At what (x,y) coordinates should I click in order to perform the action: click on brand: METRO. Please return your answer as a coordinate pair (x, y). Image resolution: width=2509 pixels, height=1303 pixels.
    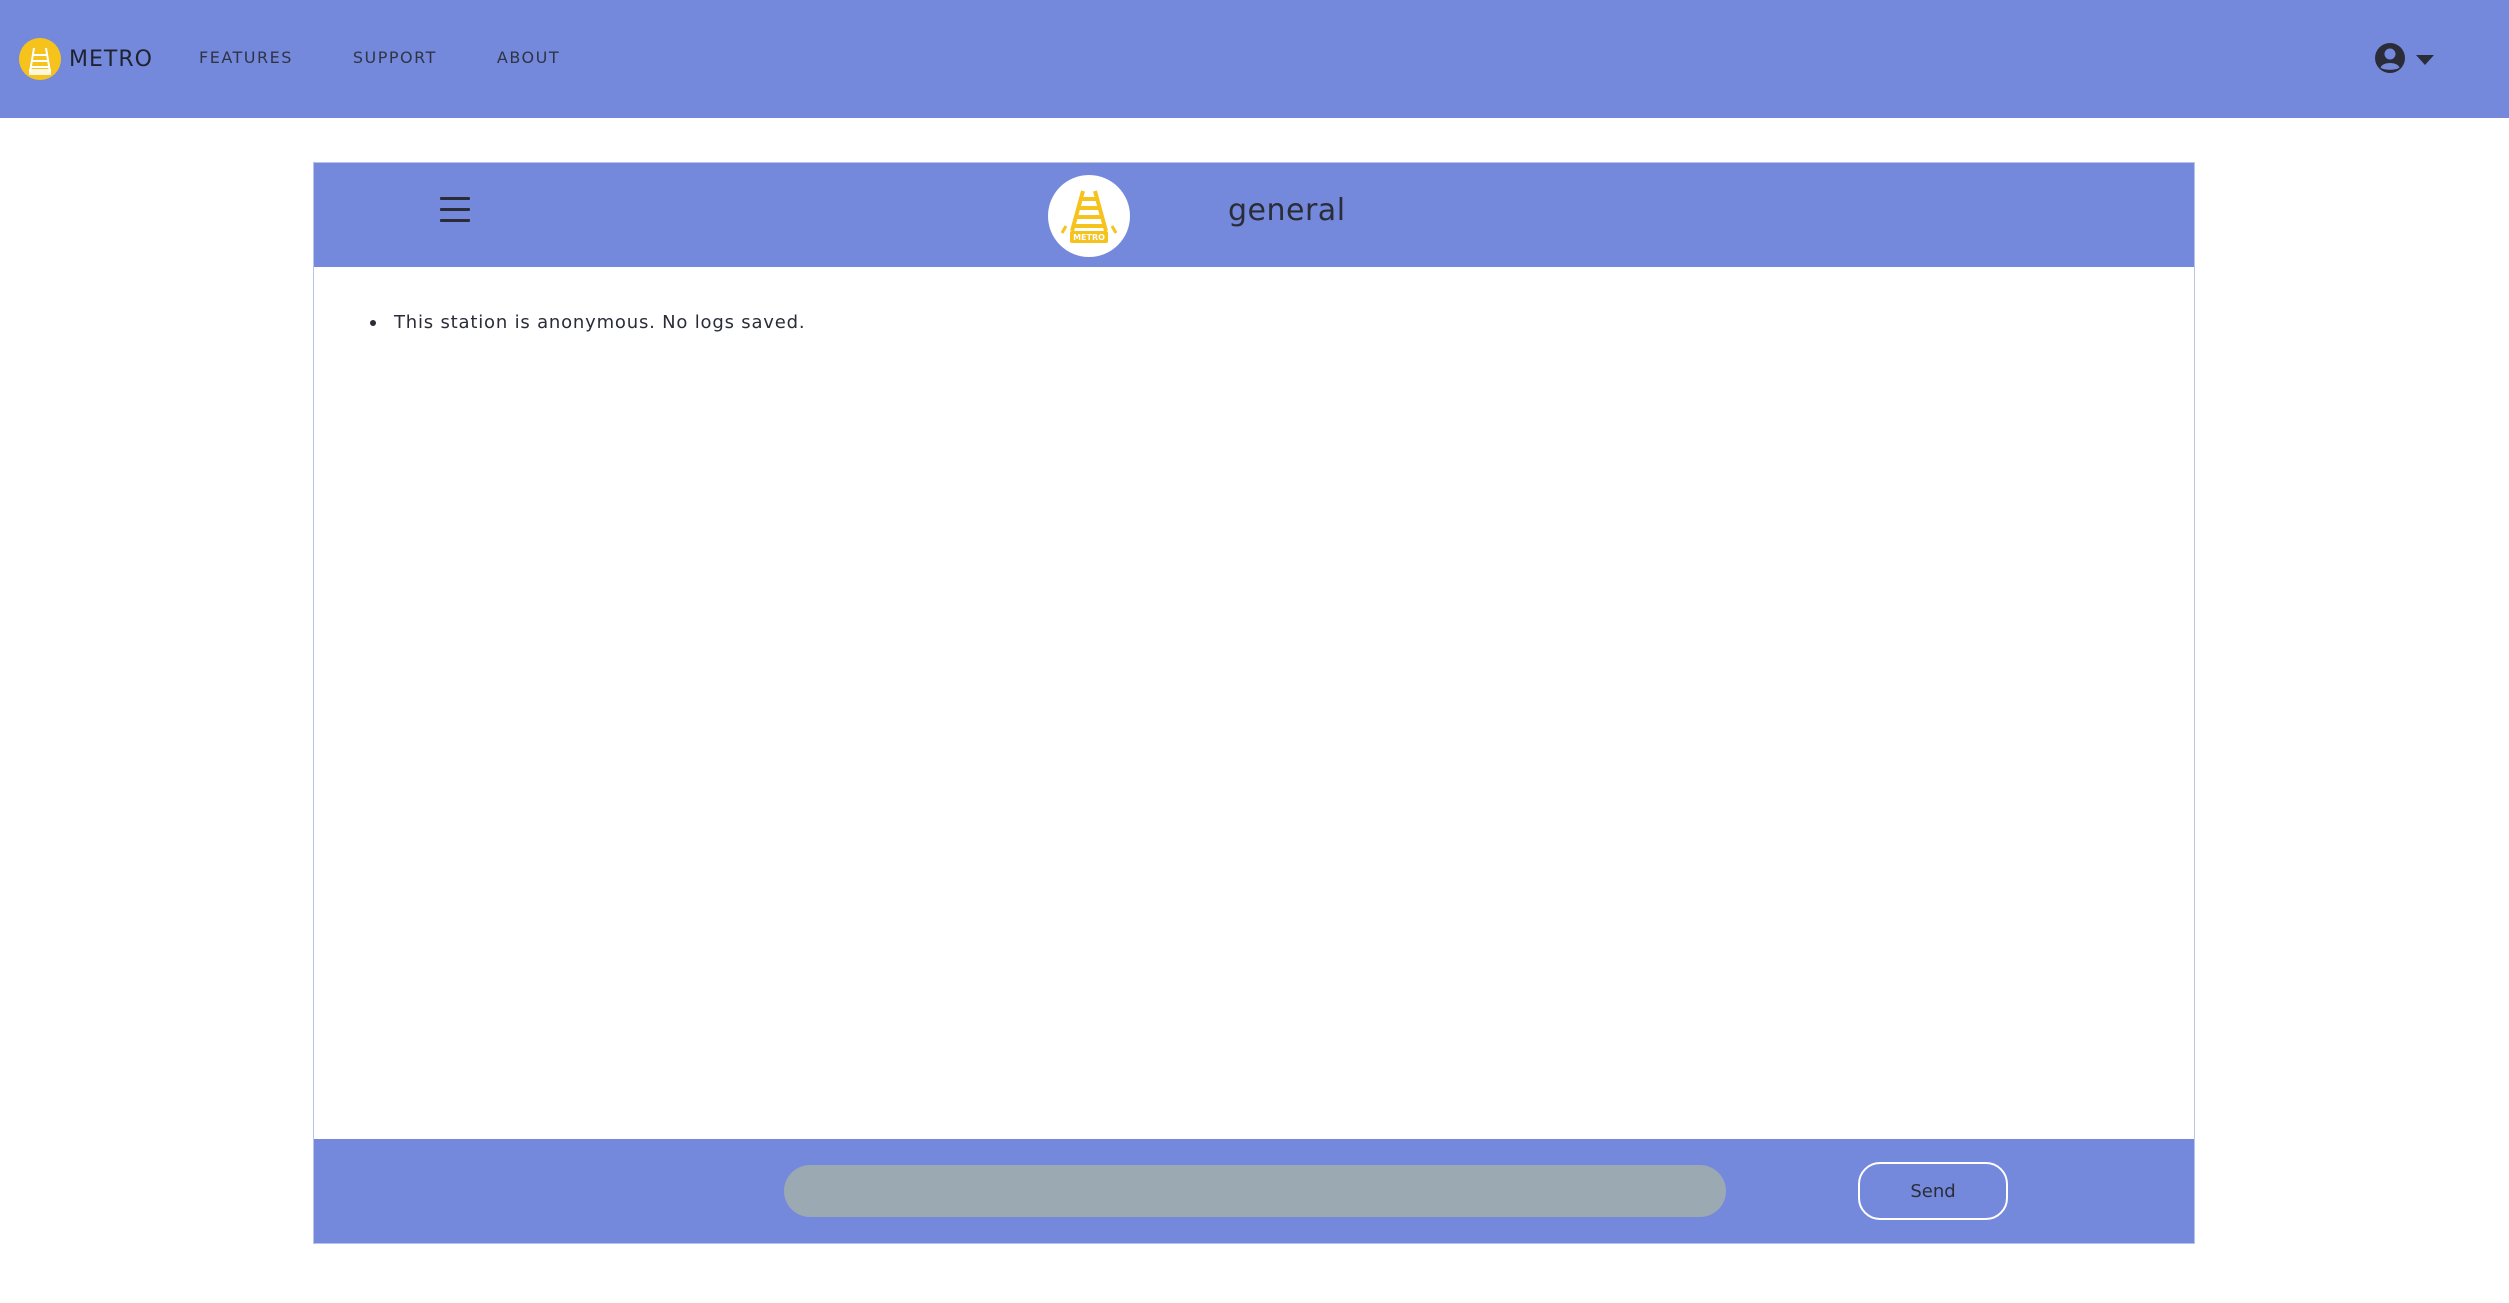
    Looking at the image, I should click on (86, 59).